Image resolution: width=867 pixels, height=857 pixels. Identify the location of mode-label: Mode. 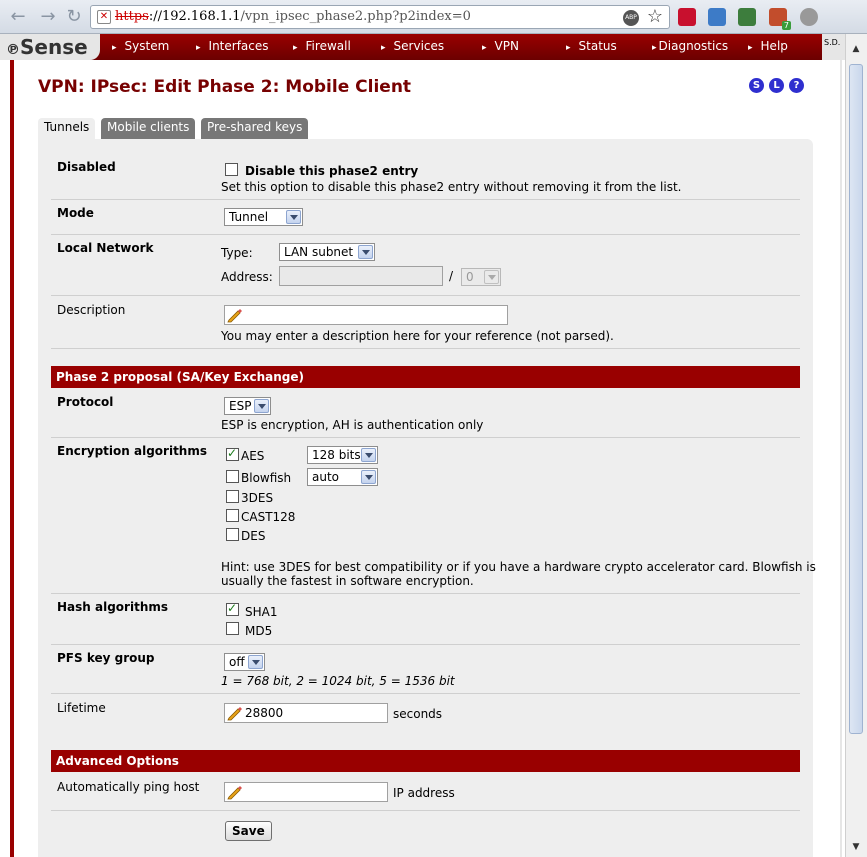
(75, 213).